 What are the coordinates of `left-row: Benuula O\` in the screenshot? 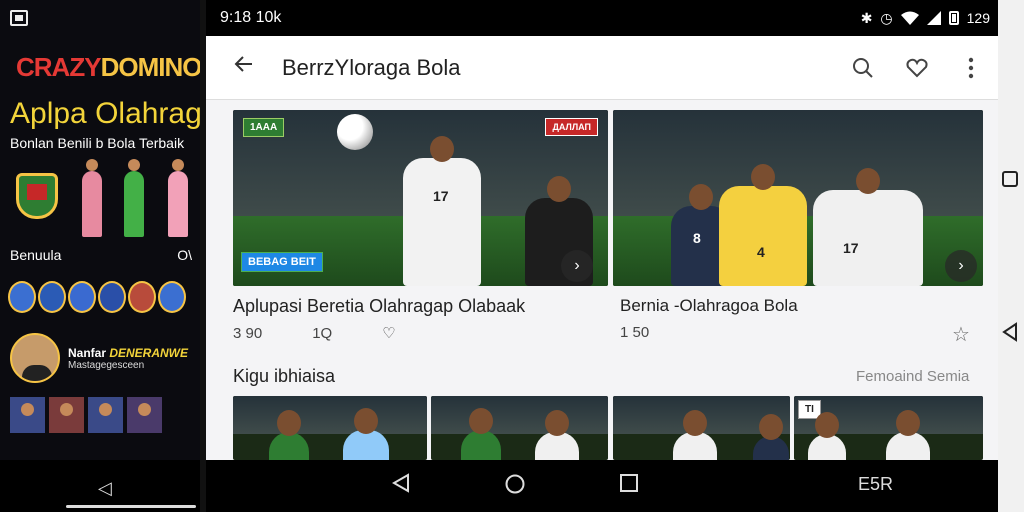 It's located at (100, 254).